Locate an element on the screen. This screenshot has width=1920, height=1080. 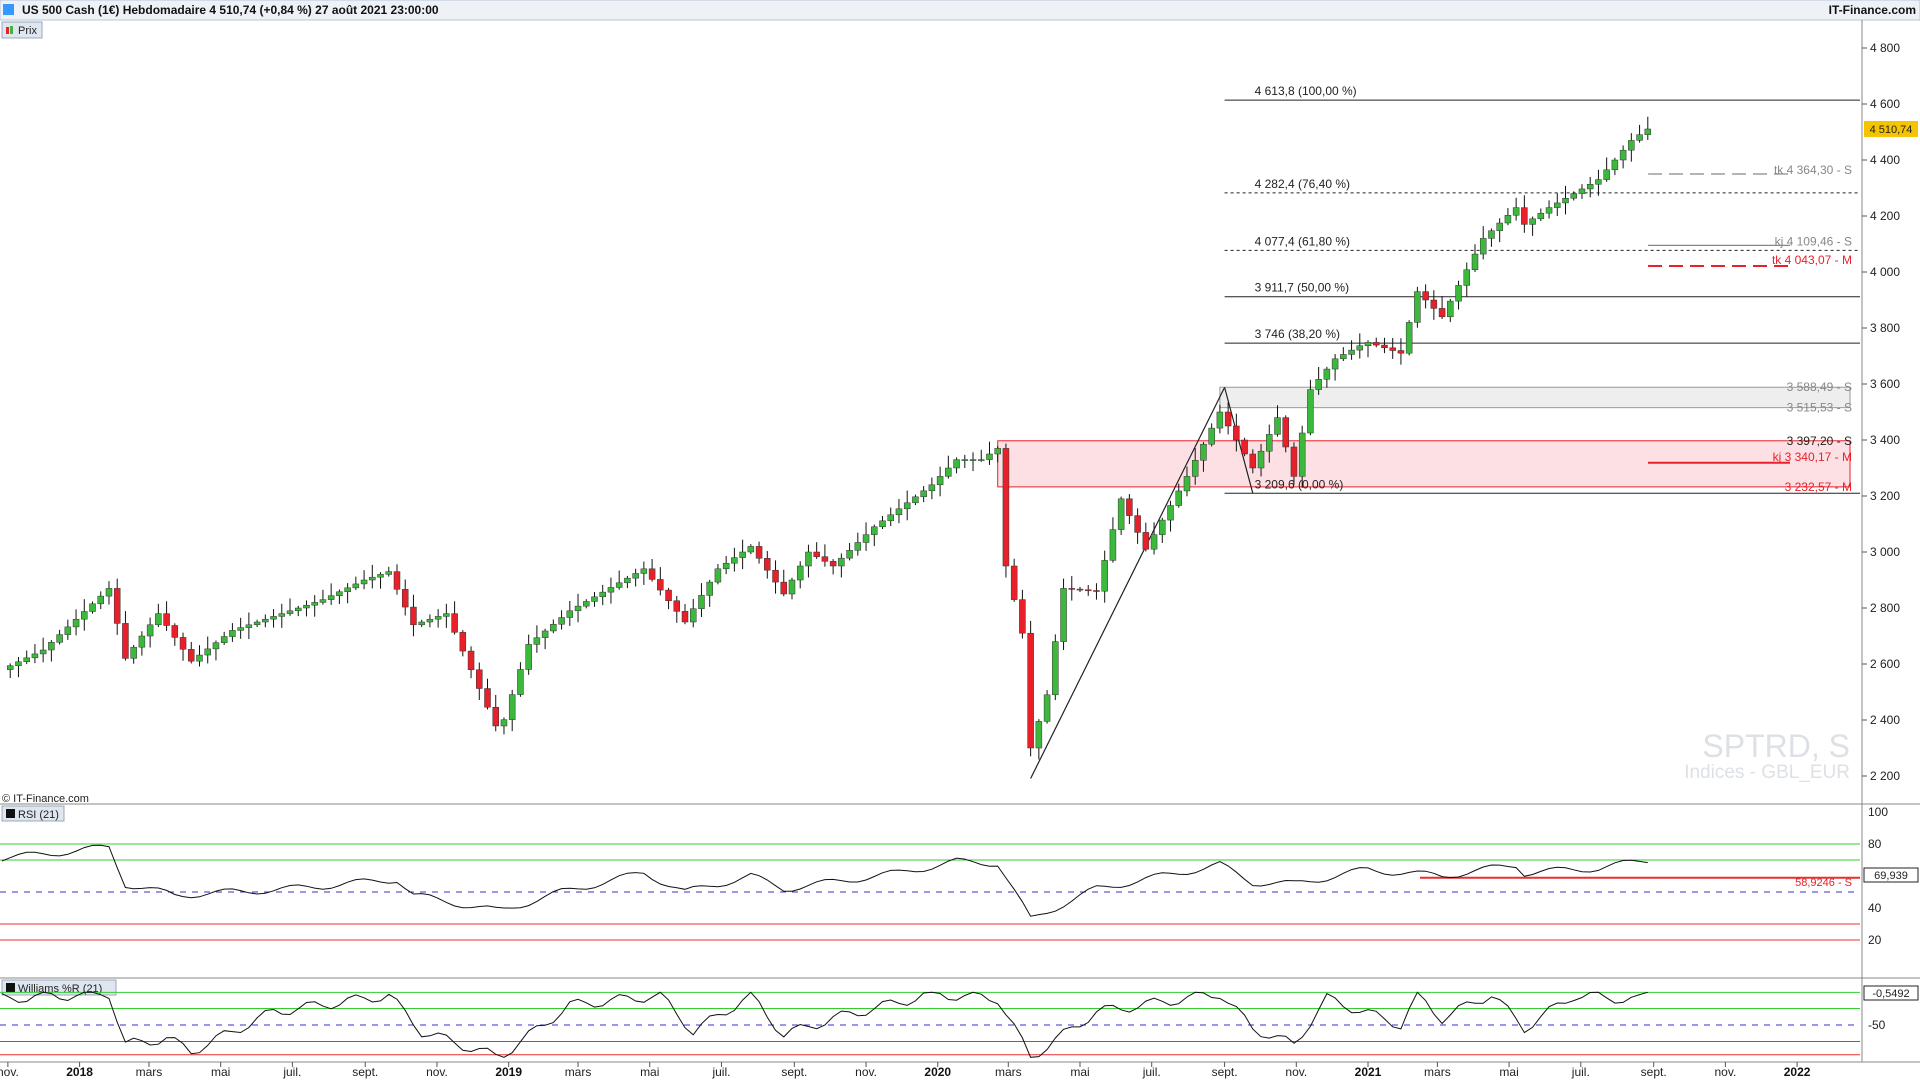
fib-level-label: 3 746 (38,20 %) is located at coordinates (1297, 334).